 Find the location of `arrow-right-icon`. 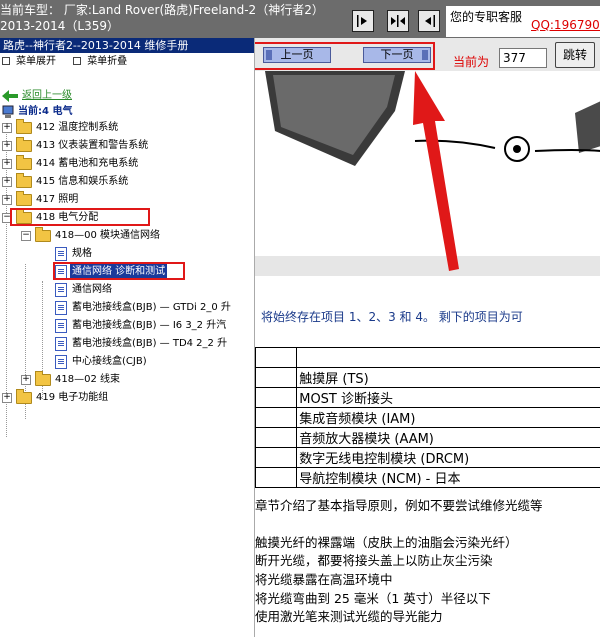

arrow-right-icon is located at coordinates (362, 21).